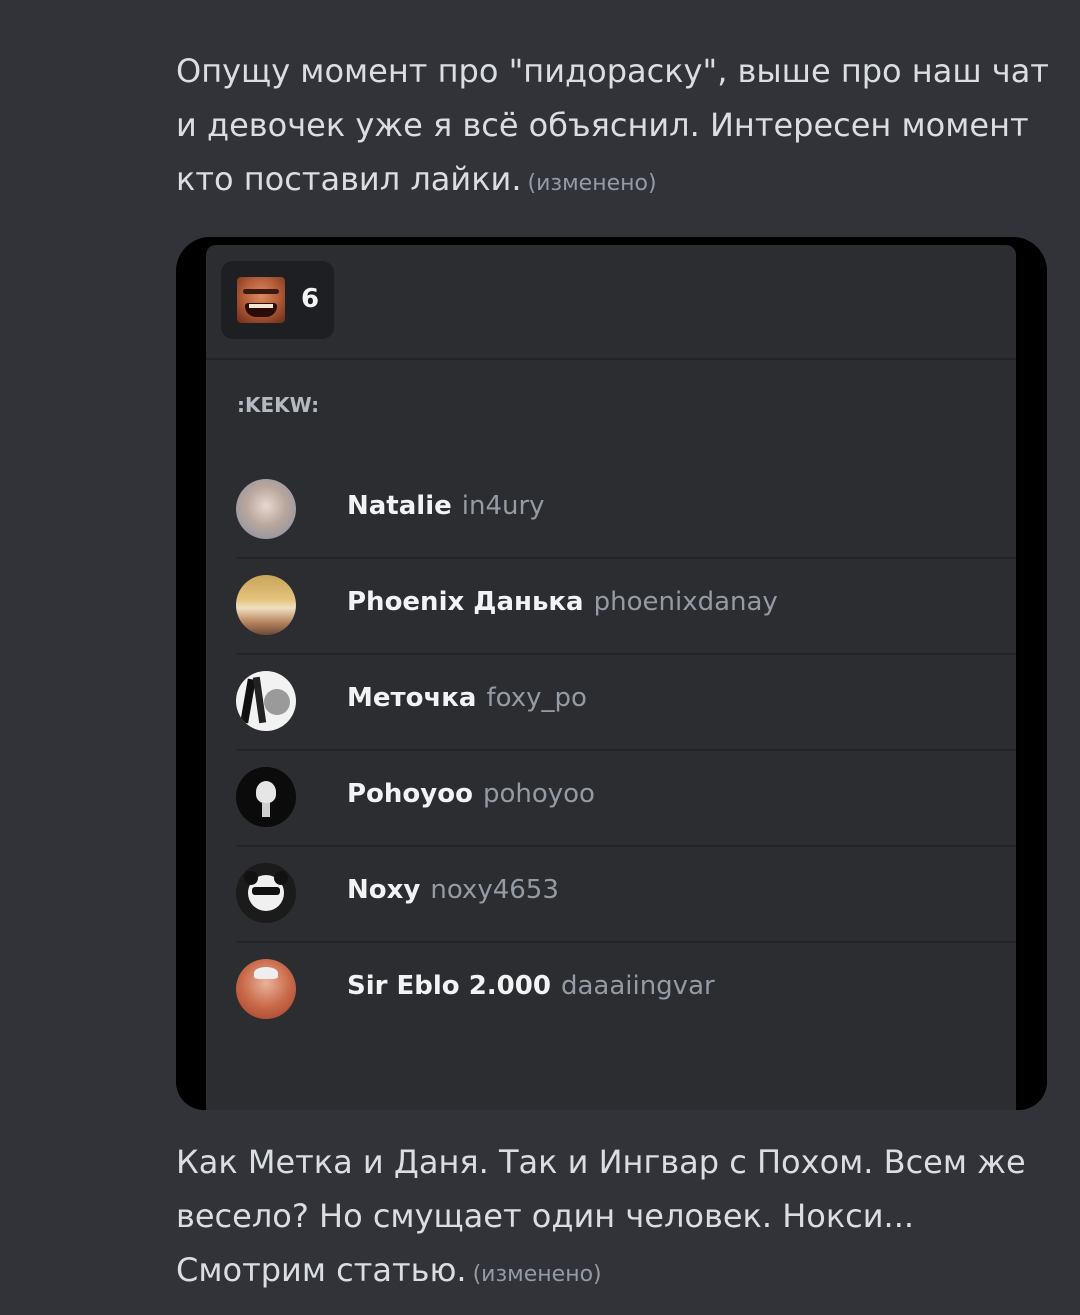 The height and width of the screenshot is (1315, 1080). Describe the element at coordinates (503, 506) in the screenshot. I see `user-handle: in4ury` at that location.